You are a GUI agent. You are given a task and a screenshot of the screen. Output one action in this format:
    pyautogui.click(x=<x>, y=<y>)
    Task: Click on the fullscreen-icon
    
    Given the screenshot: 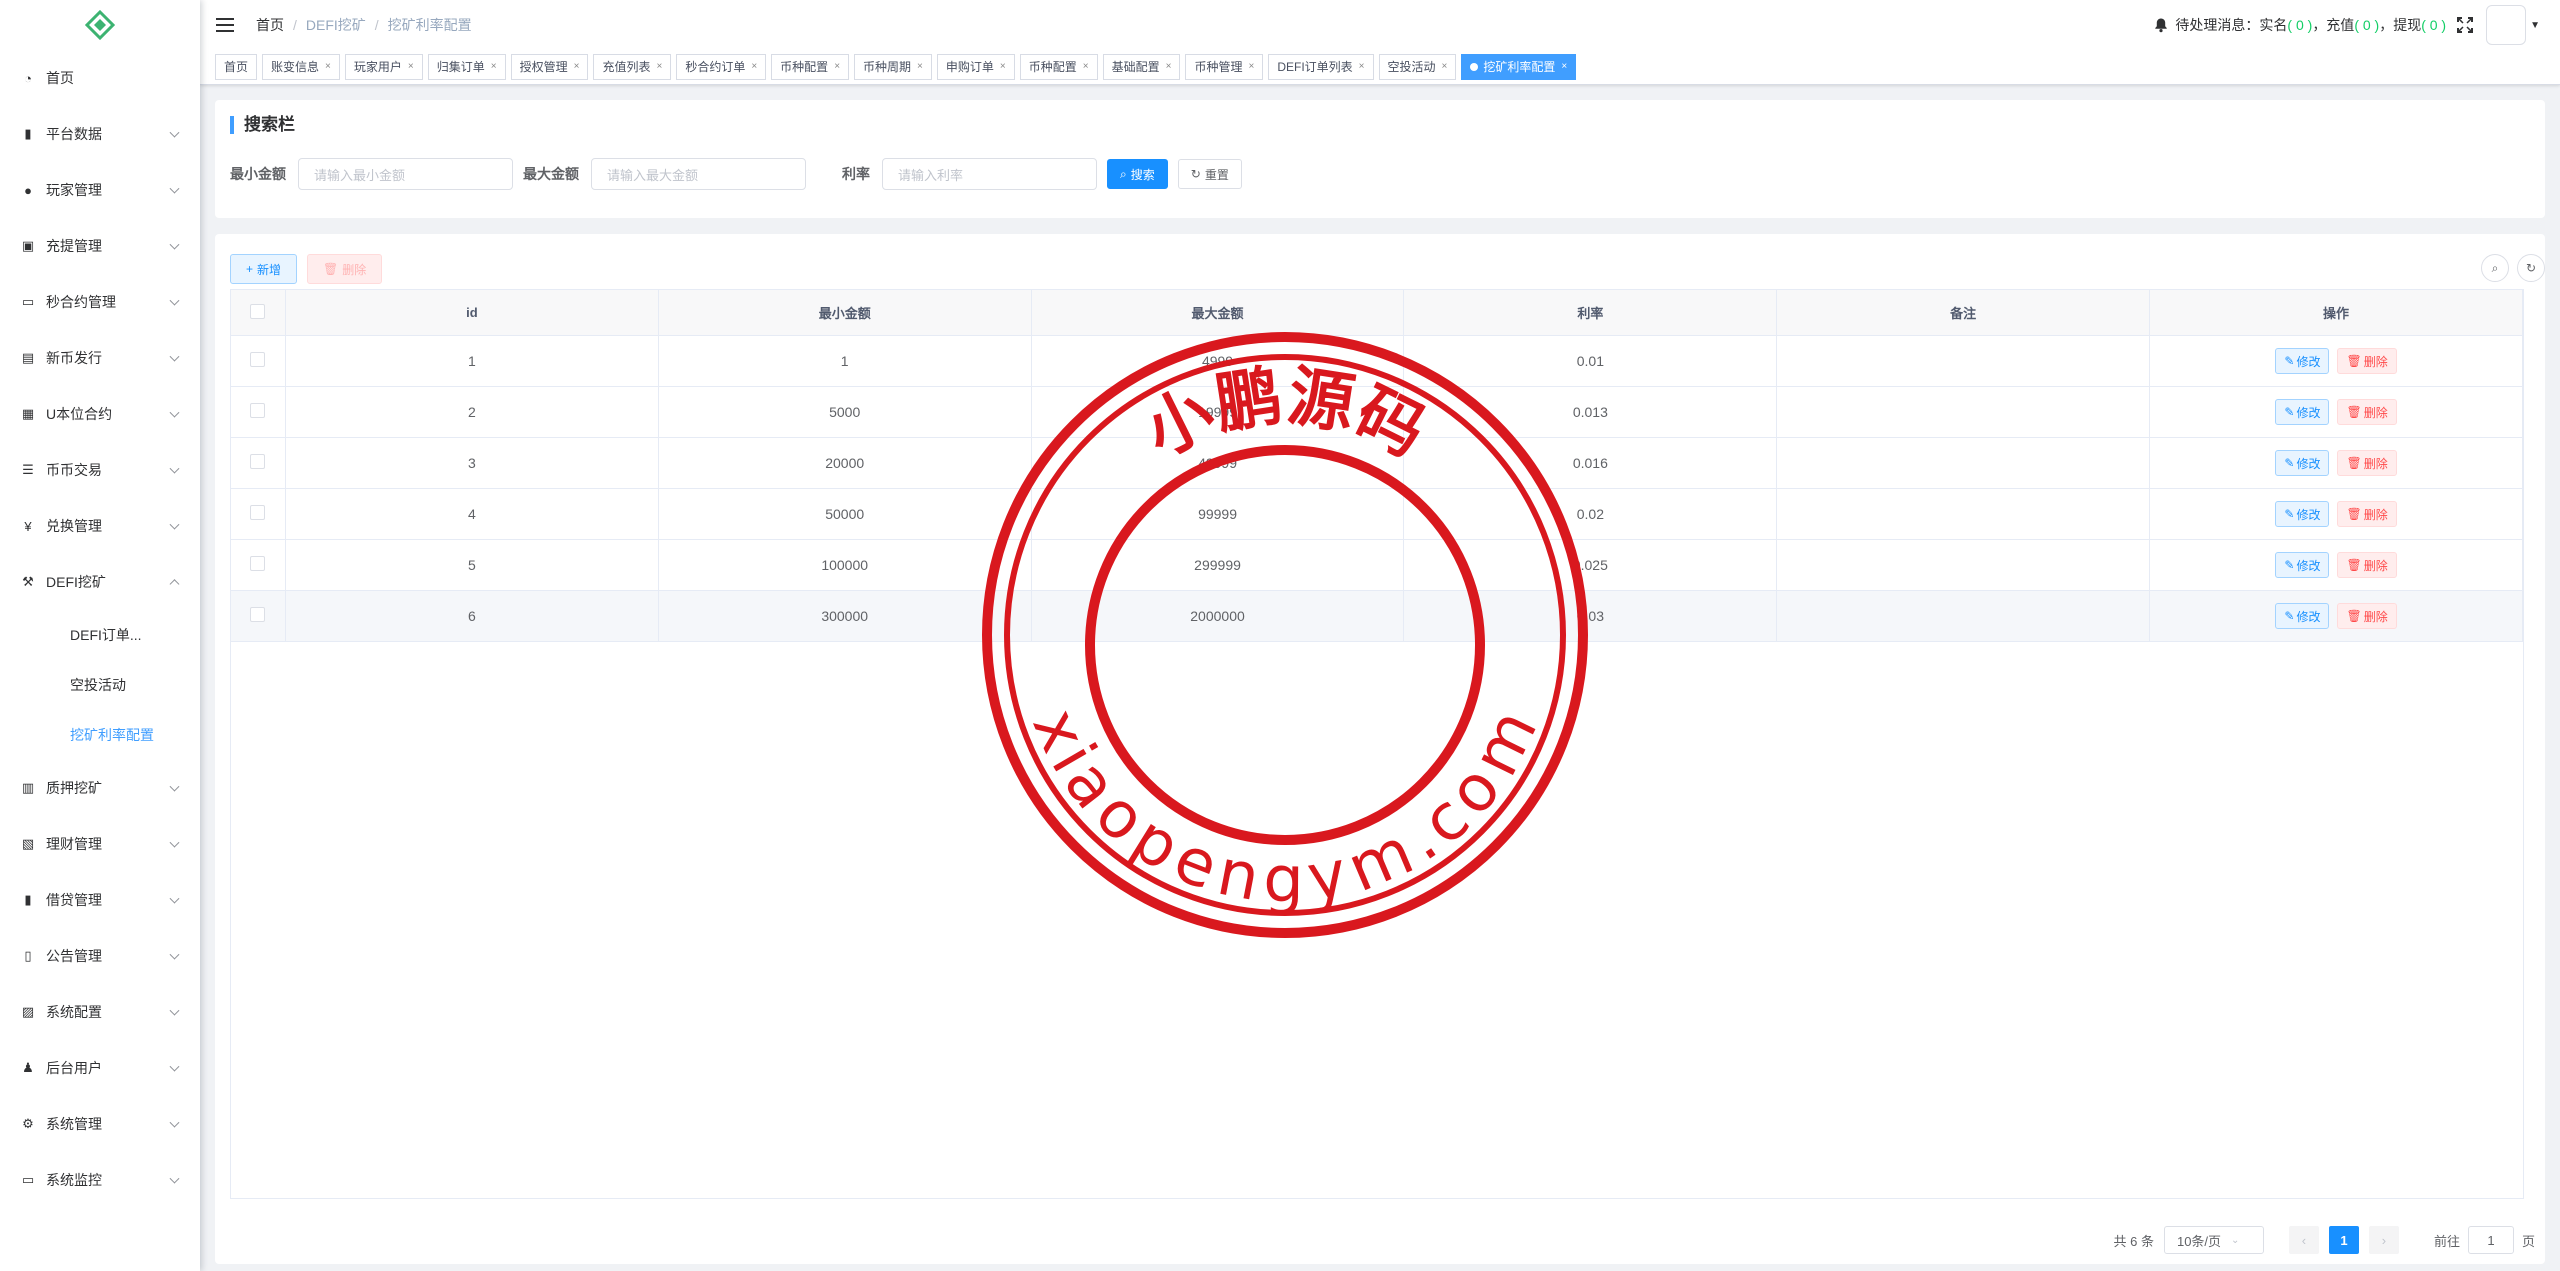 What is the action you would take?
    pyautogui.click(x=2465, y=25)
    